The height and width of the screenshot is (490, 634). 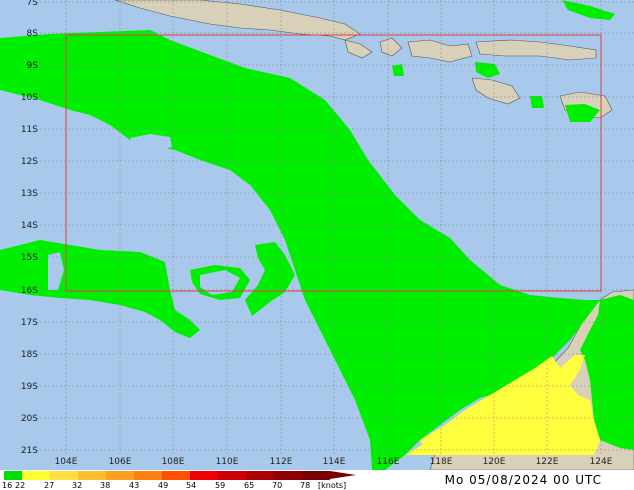 What do you see at coordinates (227, 462) in the screenshot?
I see `lon-label: 110E` at bounding box center [227, 462].